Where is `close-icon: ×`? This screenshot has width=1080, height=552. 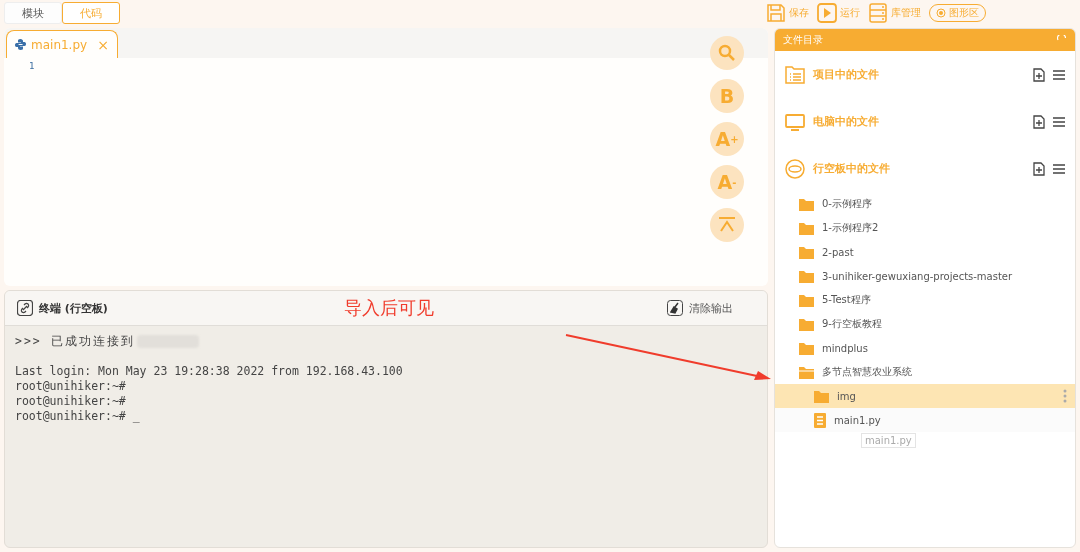 close-icon: × is located at coordinates (103, 44).